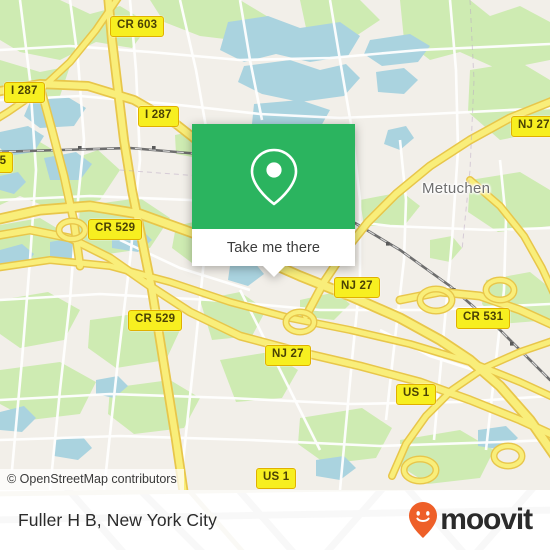 The height and width of the screenshot is (550, 550). What do you see at coordinates (273, 271) in the screenshot?
I see `popup-pointer-tail` at bounding box center [273, 271].